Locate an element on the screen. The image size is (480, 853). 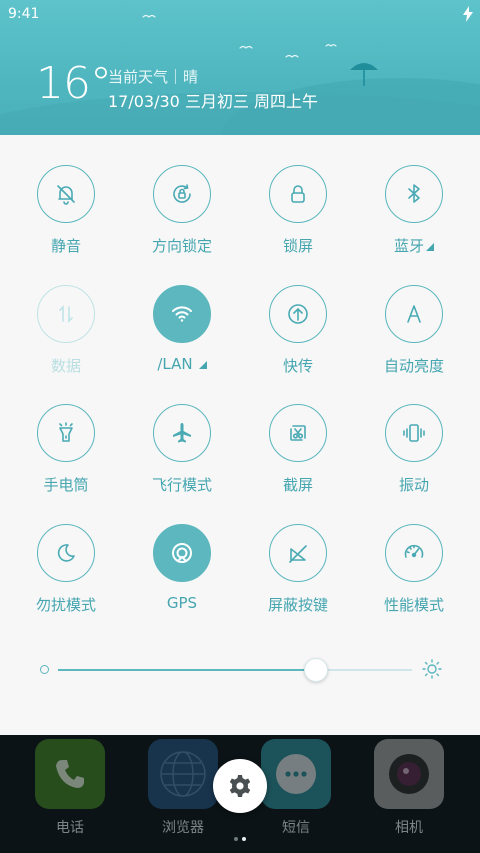
toggle-quick-transfer: 快传 is located at coordinates (298, 340).